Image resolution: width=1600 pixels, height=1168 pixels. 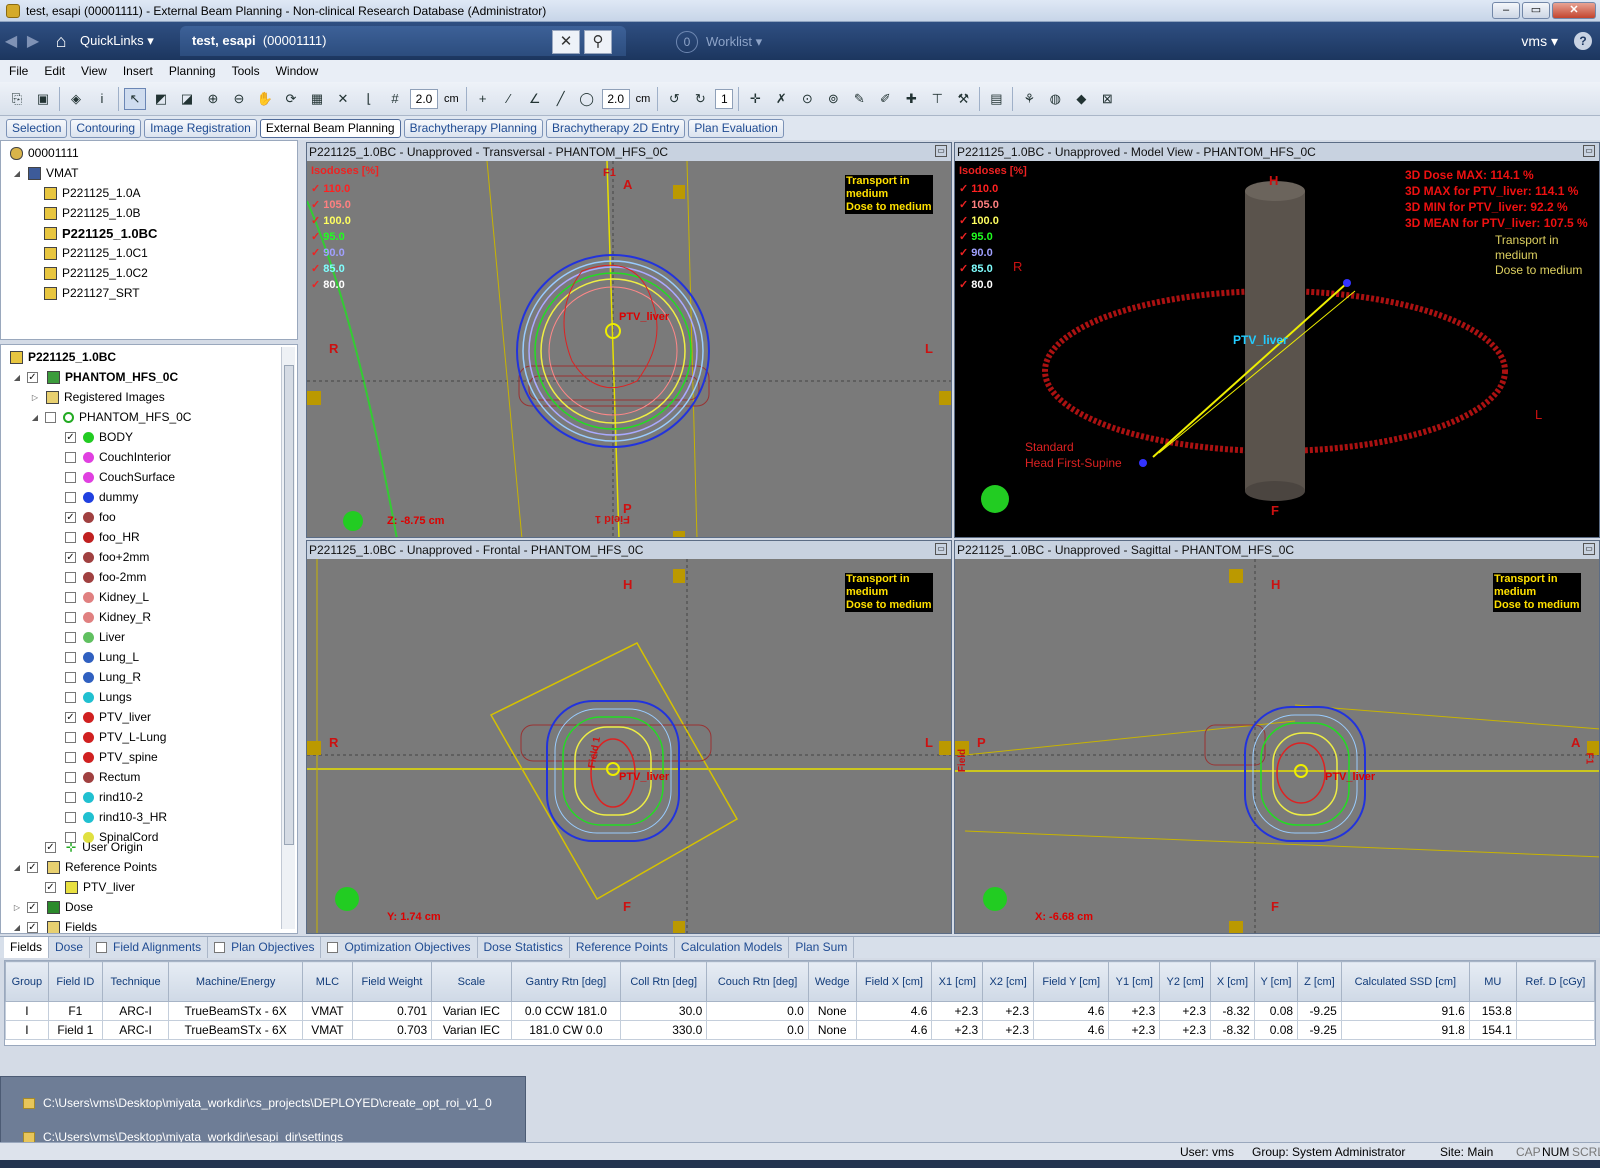 I want to click on tree-plan-item: P221125_1.0B, so click(x=90, y=213).